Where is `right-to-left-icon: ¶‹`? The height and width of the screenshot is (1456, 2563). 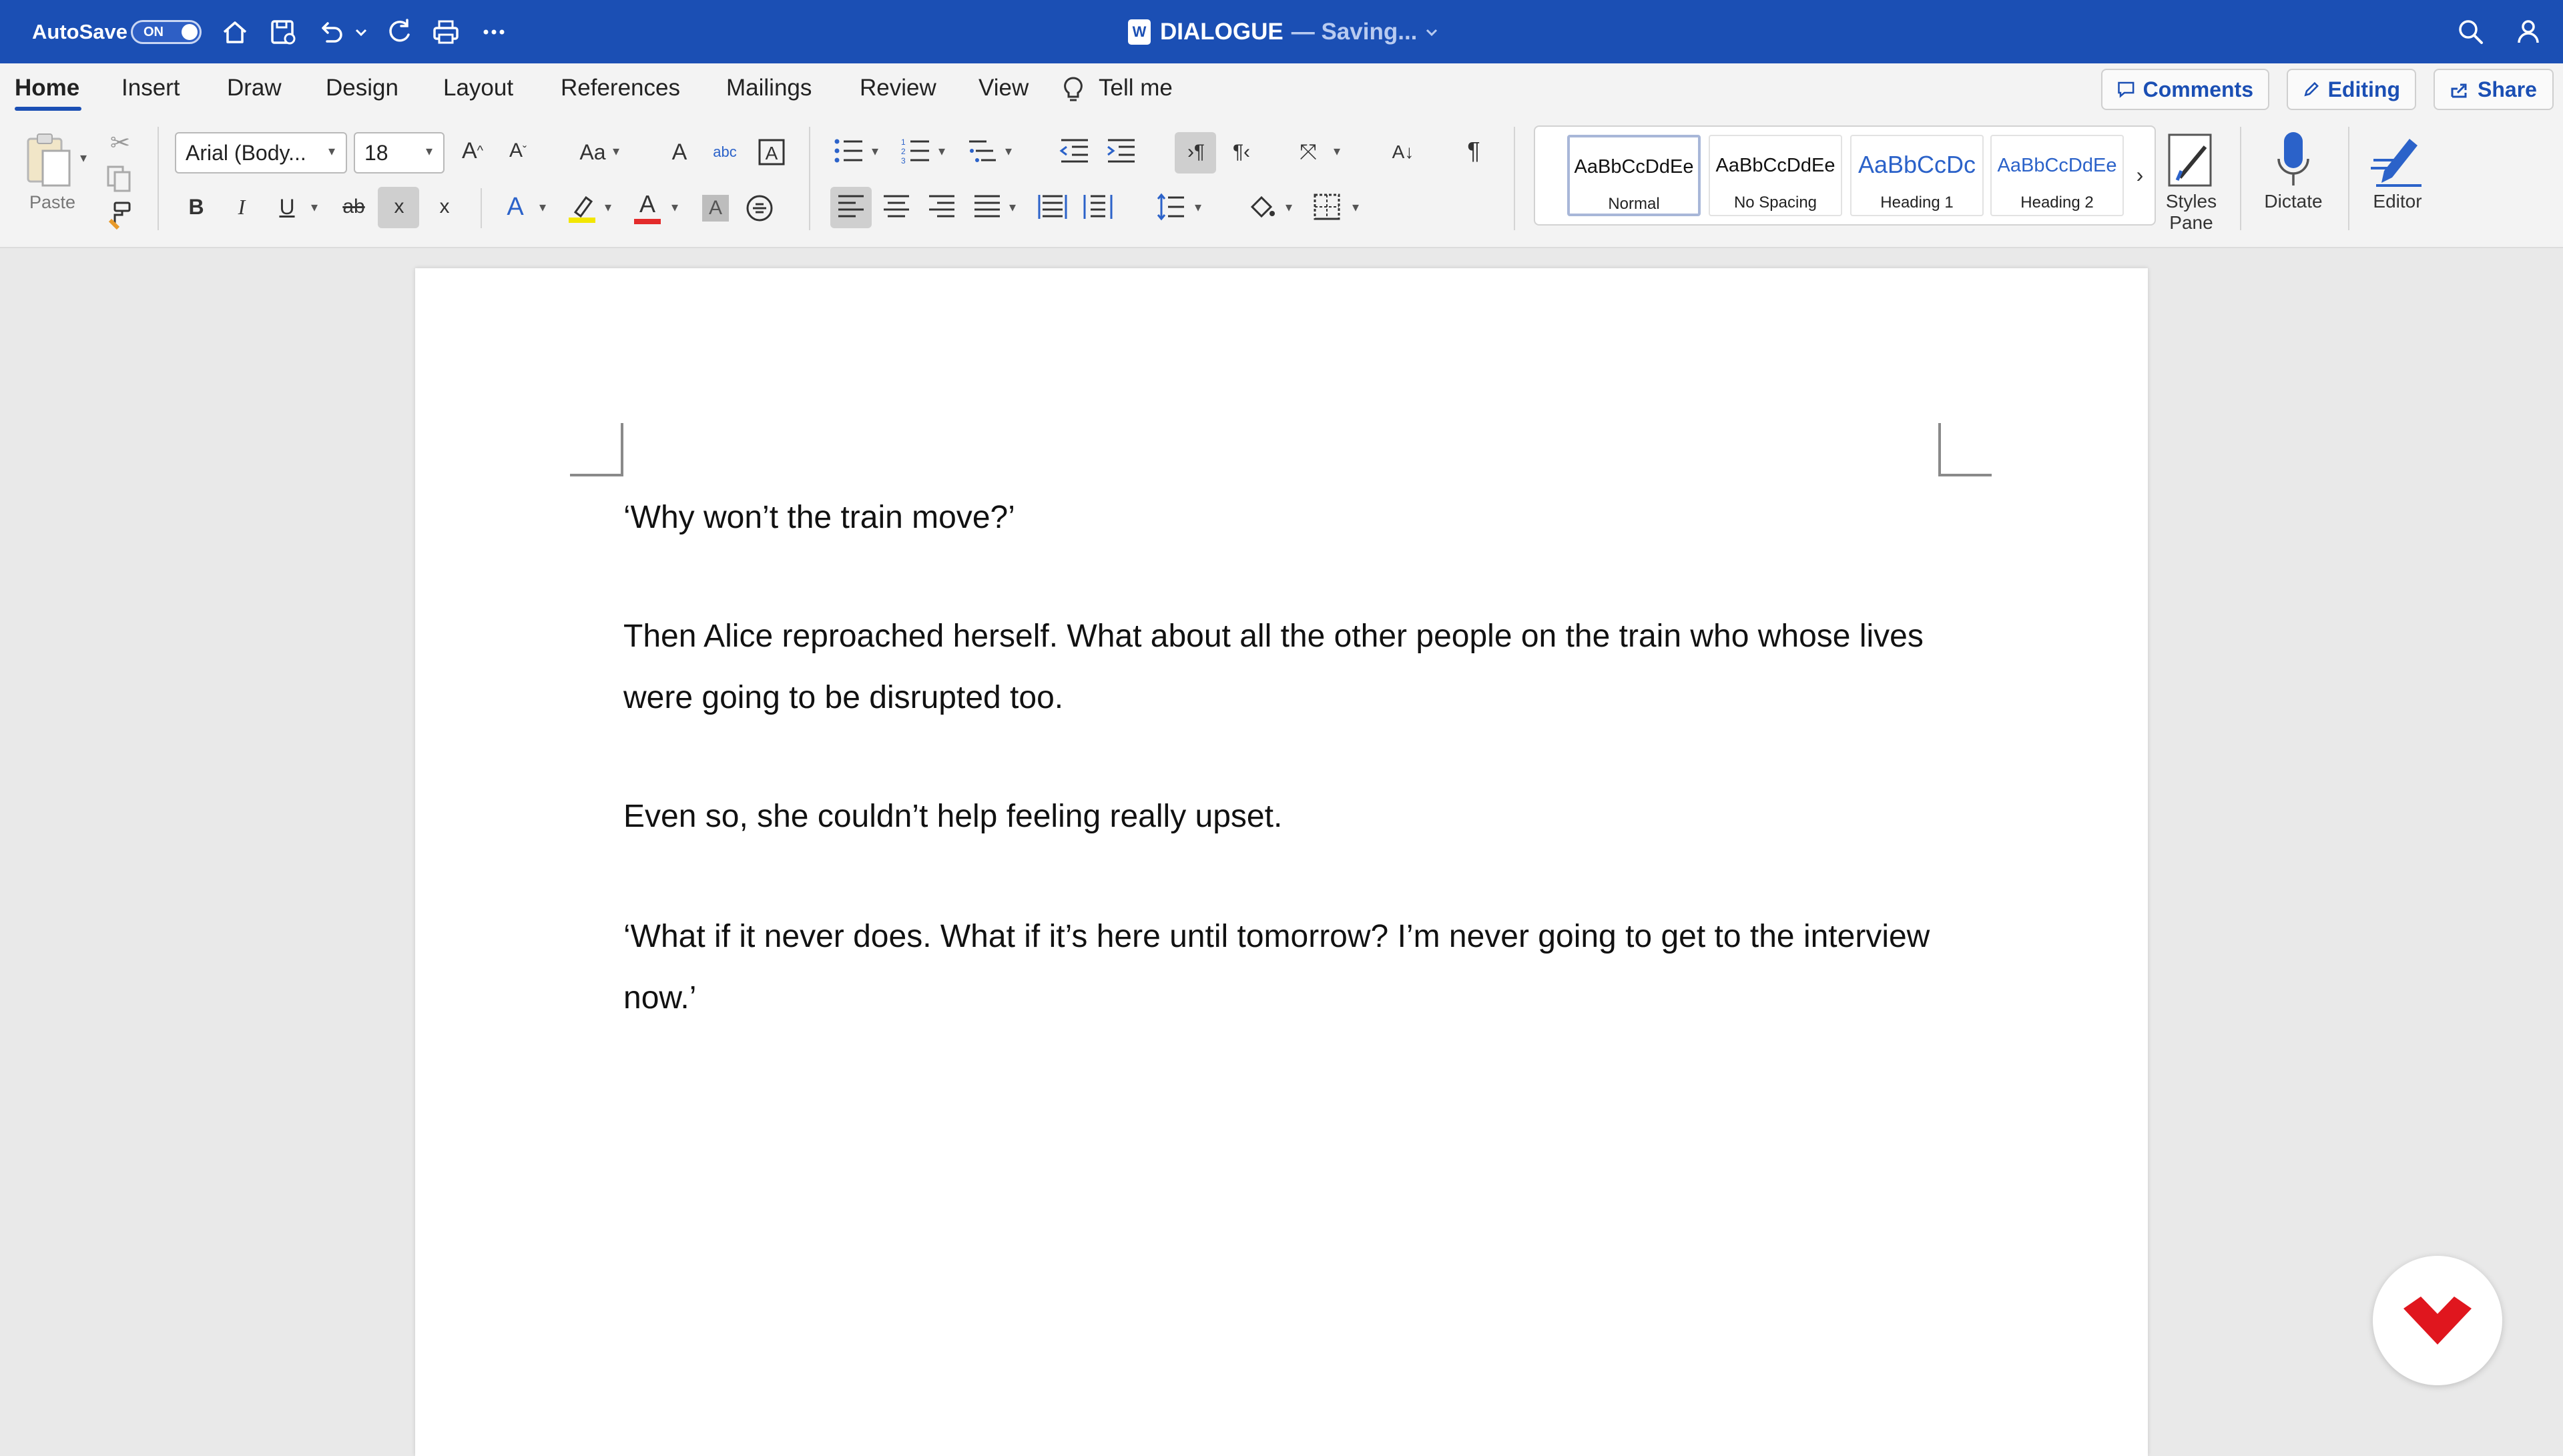 right-to-left-icon: ¶‹ is located at coordinates (1241, 152).